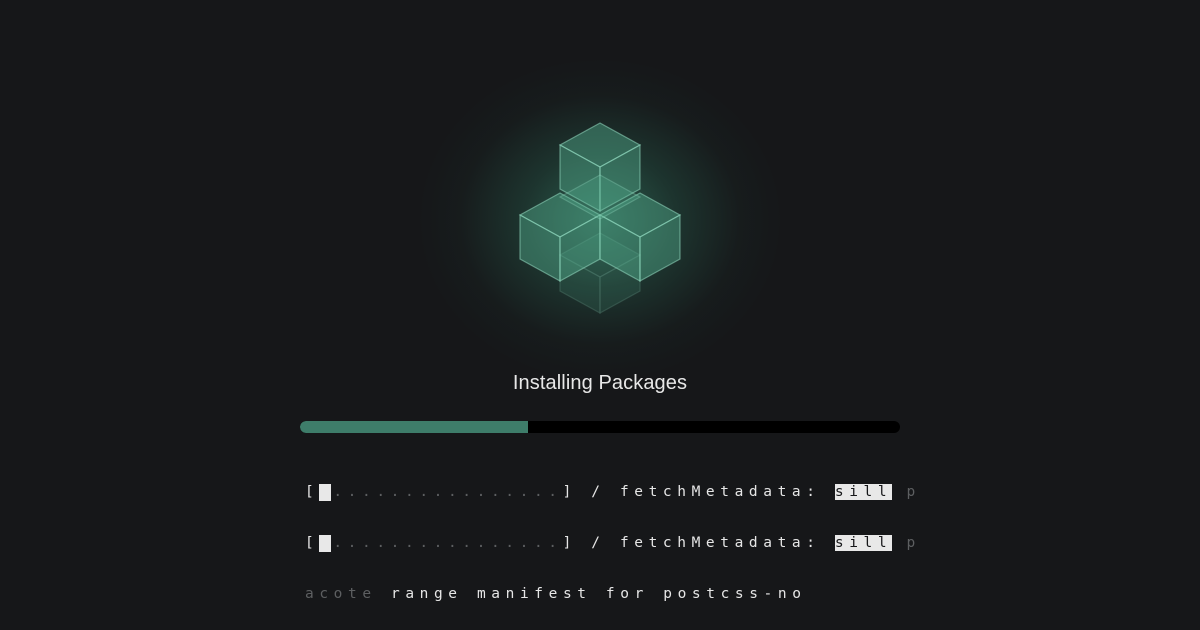 The image size is (1200, 630). Describe the element at coordinates (600, 218) in the screenshot. I see `stacked-cubes-icon` at that location.